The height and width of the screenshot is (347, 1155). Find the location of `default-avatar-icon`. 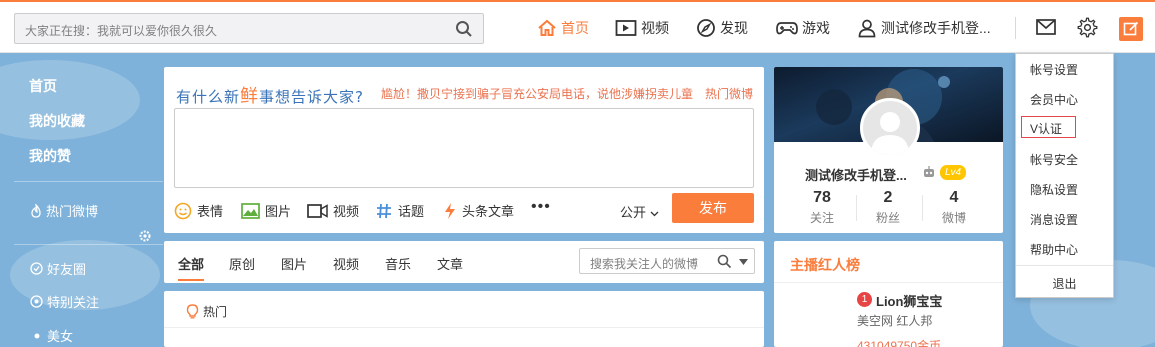

default-avatar-icon is located at coordinates (890, 133).